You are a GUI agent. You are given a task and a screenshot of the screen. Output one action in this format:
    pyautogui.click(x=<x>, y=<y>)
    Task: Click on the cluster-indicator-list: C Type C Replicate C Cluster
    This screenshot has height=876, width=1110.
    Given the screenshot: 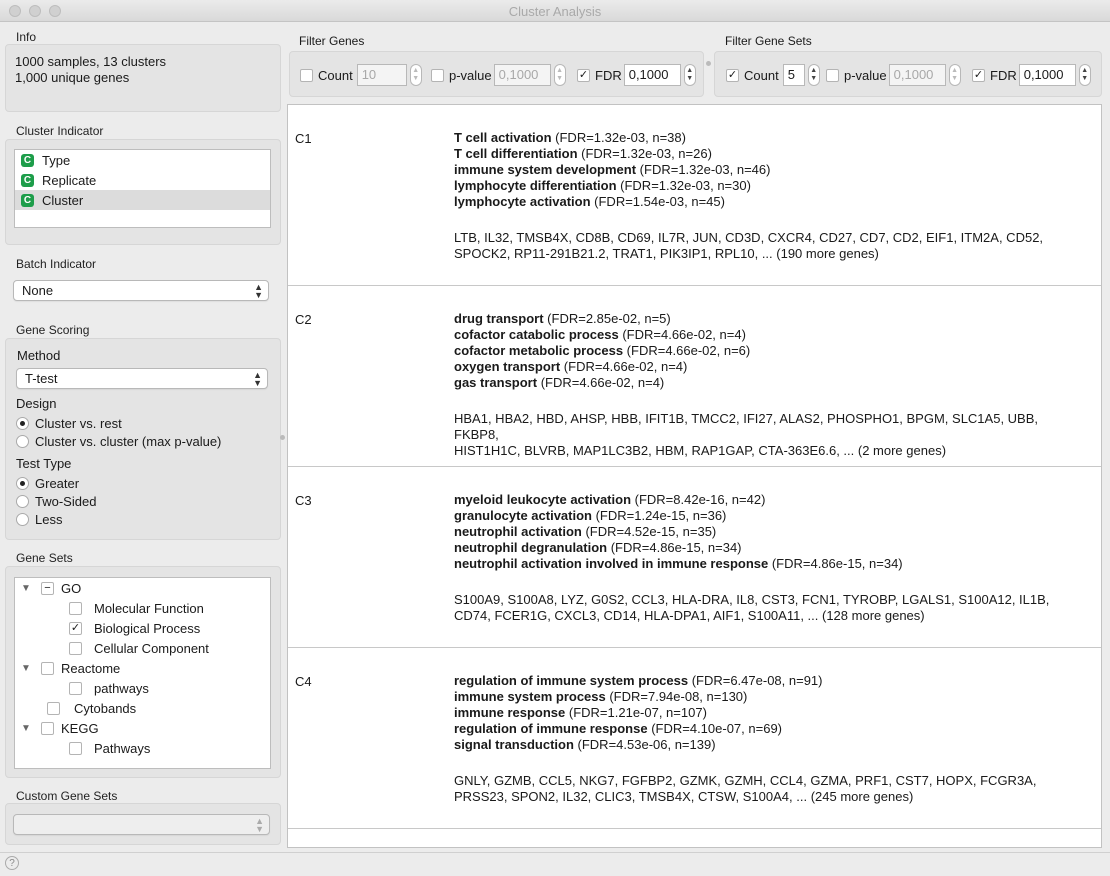 What is the action you would take?
    pyautogui.click(x=142, y=188)
    